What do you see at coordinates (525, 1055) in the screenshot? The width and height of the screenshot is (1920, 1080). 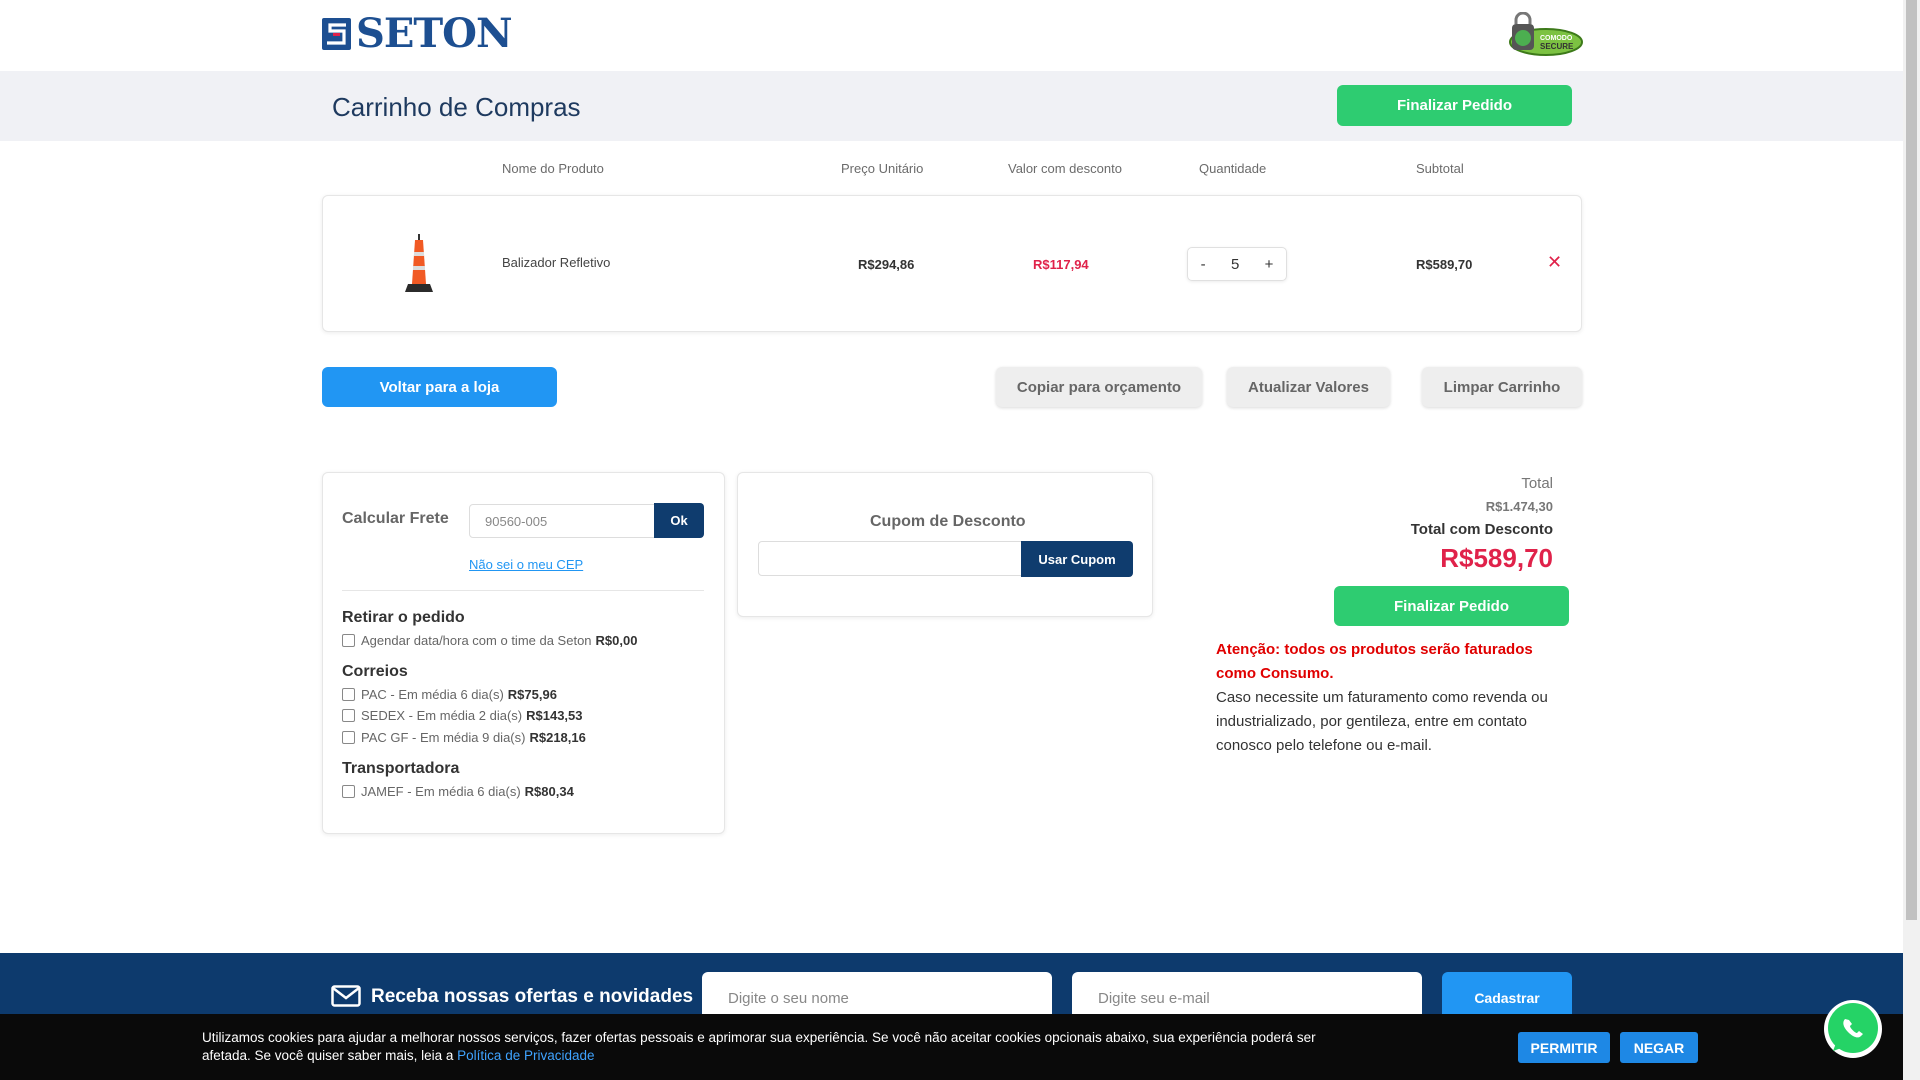 I see `privacy-policy-link: Política de Privacidade` at bounding box center [525, 1055].